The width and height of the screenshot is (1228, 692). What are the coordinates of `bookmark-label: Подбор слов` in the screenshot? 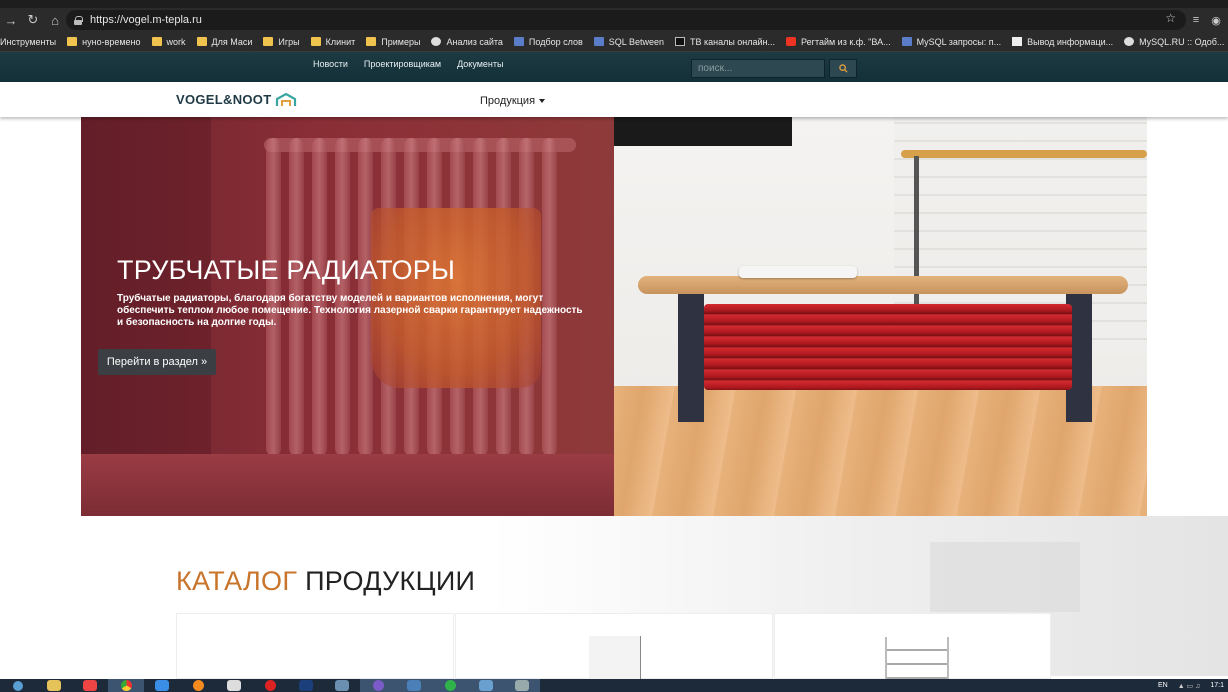 It's located at (555, 41).